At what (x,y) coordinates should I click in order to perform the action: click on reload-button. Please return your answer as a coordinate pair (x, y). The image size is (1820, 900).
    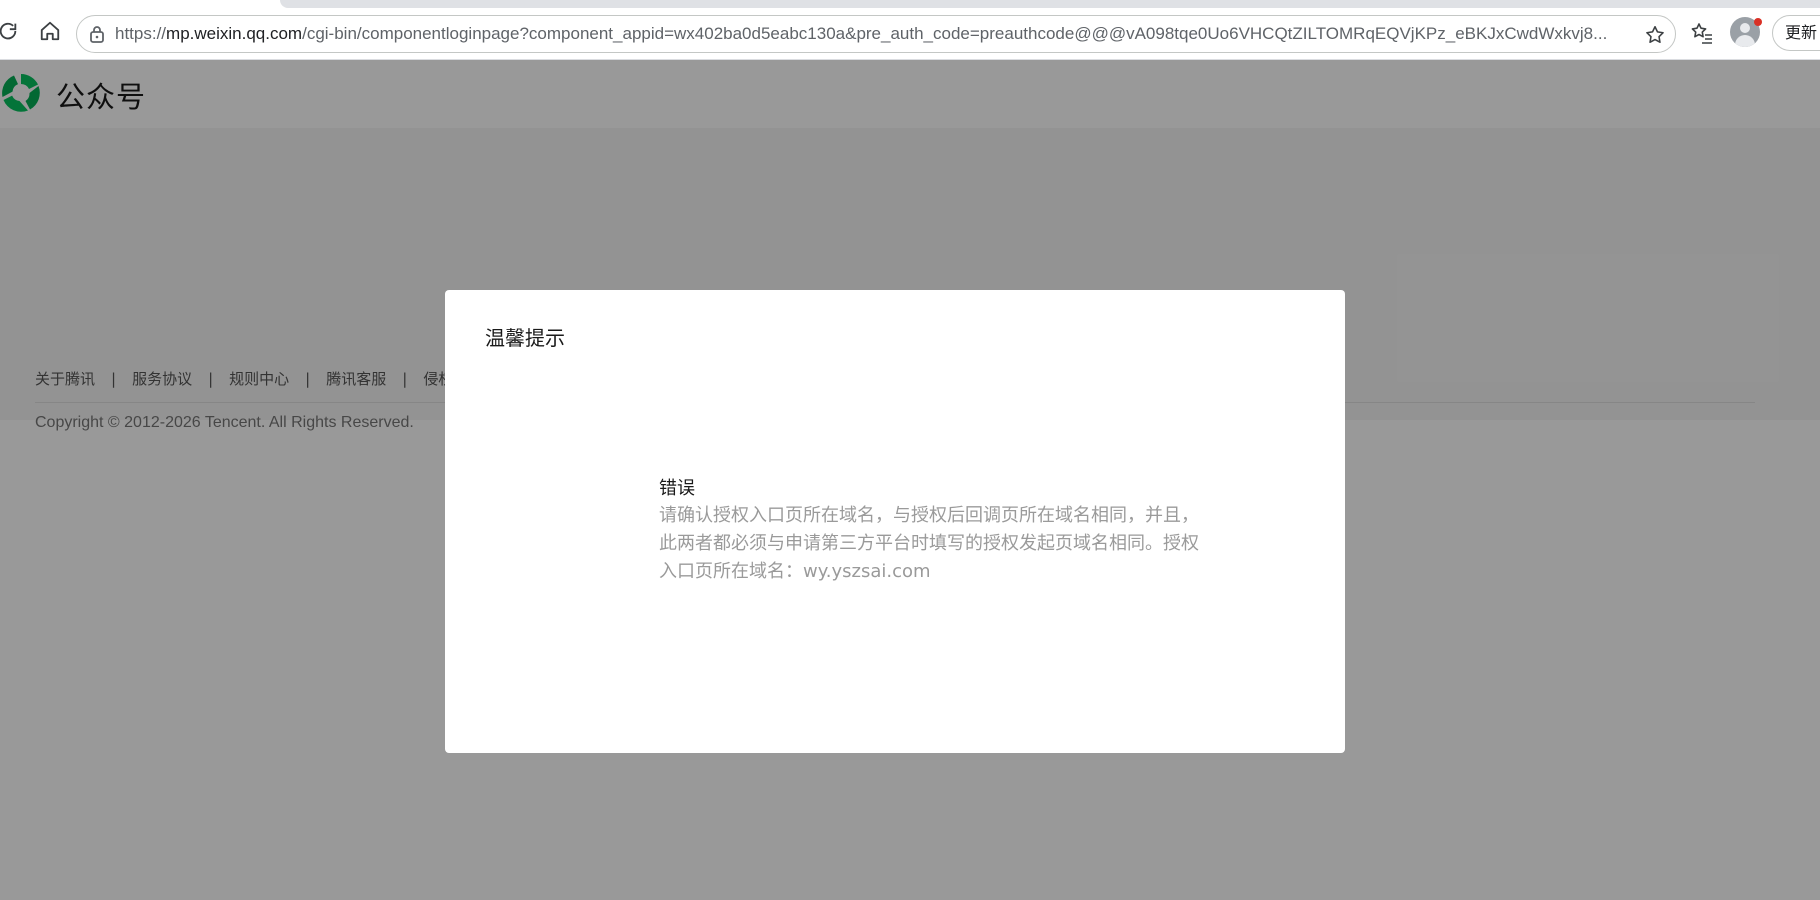
    Looking at the image, I should click on (11, 31).